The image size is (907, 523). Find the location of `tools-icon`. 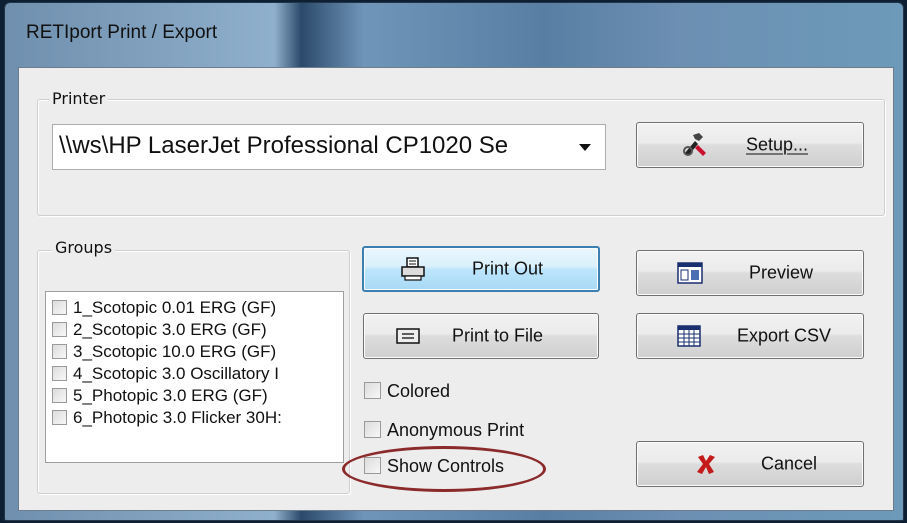

tools-icon is located at coordinates (694, 144).